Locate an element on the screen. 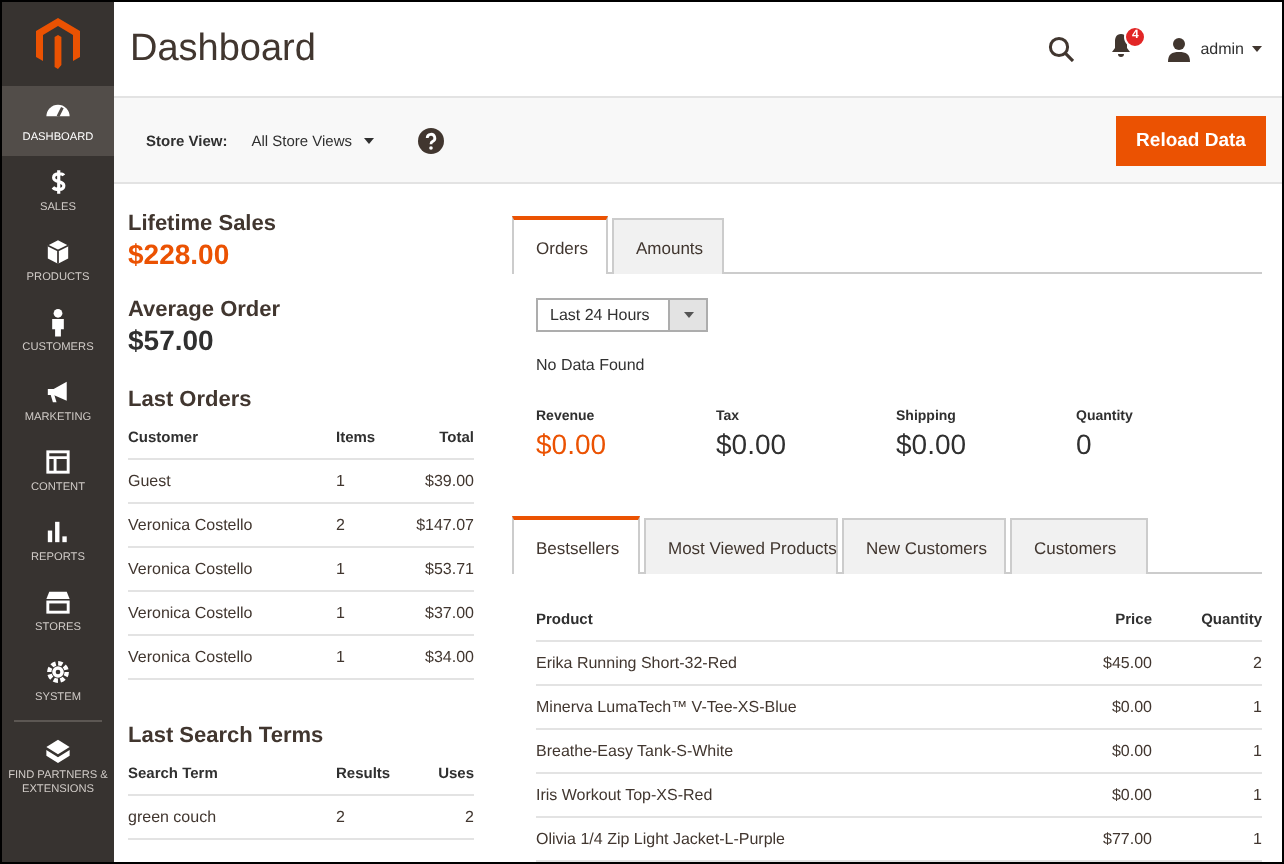 The height and width of the screenshot is (864, 1284). table-cell: $147.07 is located at coordinates (442, 525).